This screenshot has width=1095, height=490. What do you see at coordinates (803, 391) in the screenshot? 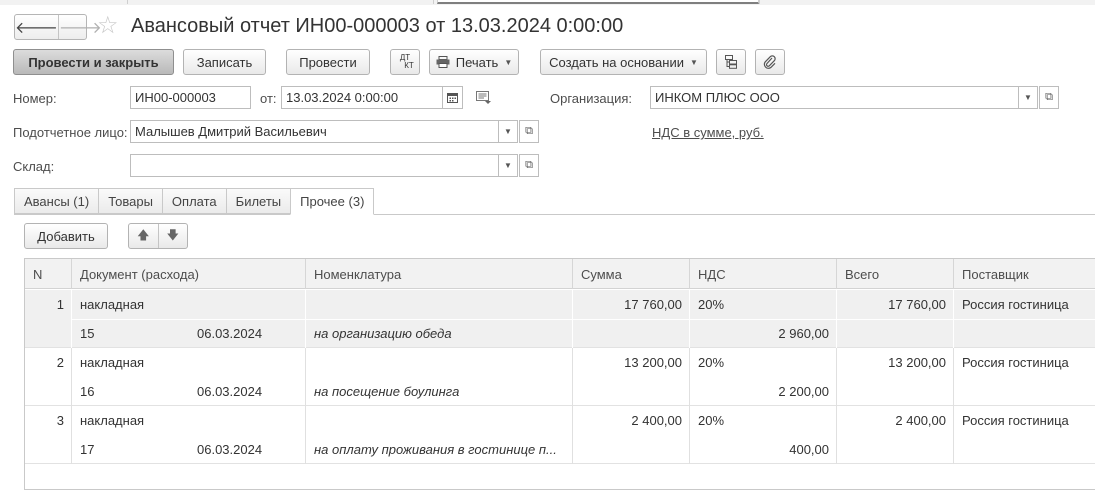
I see `vat-sum: 2 200,00` at bounding box center [803, 391].